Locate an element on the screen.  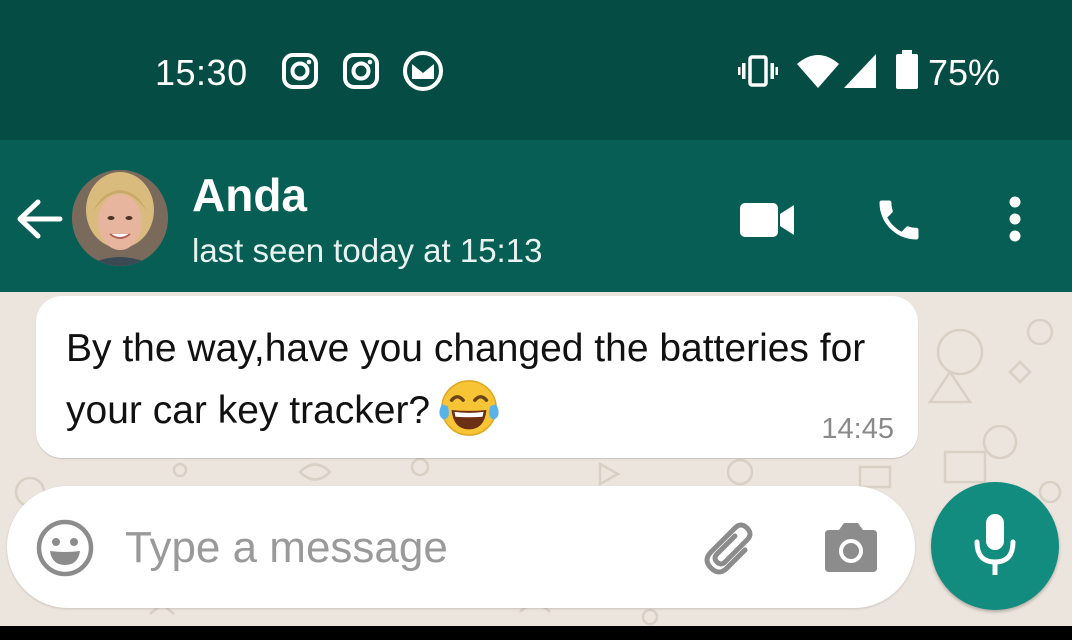
battery-icon is located at coordinates (907, 69).